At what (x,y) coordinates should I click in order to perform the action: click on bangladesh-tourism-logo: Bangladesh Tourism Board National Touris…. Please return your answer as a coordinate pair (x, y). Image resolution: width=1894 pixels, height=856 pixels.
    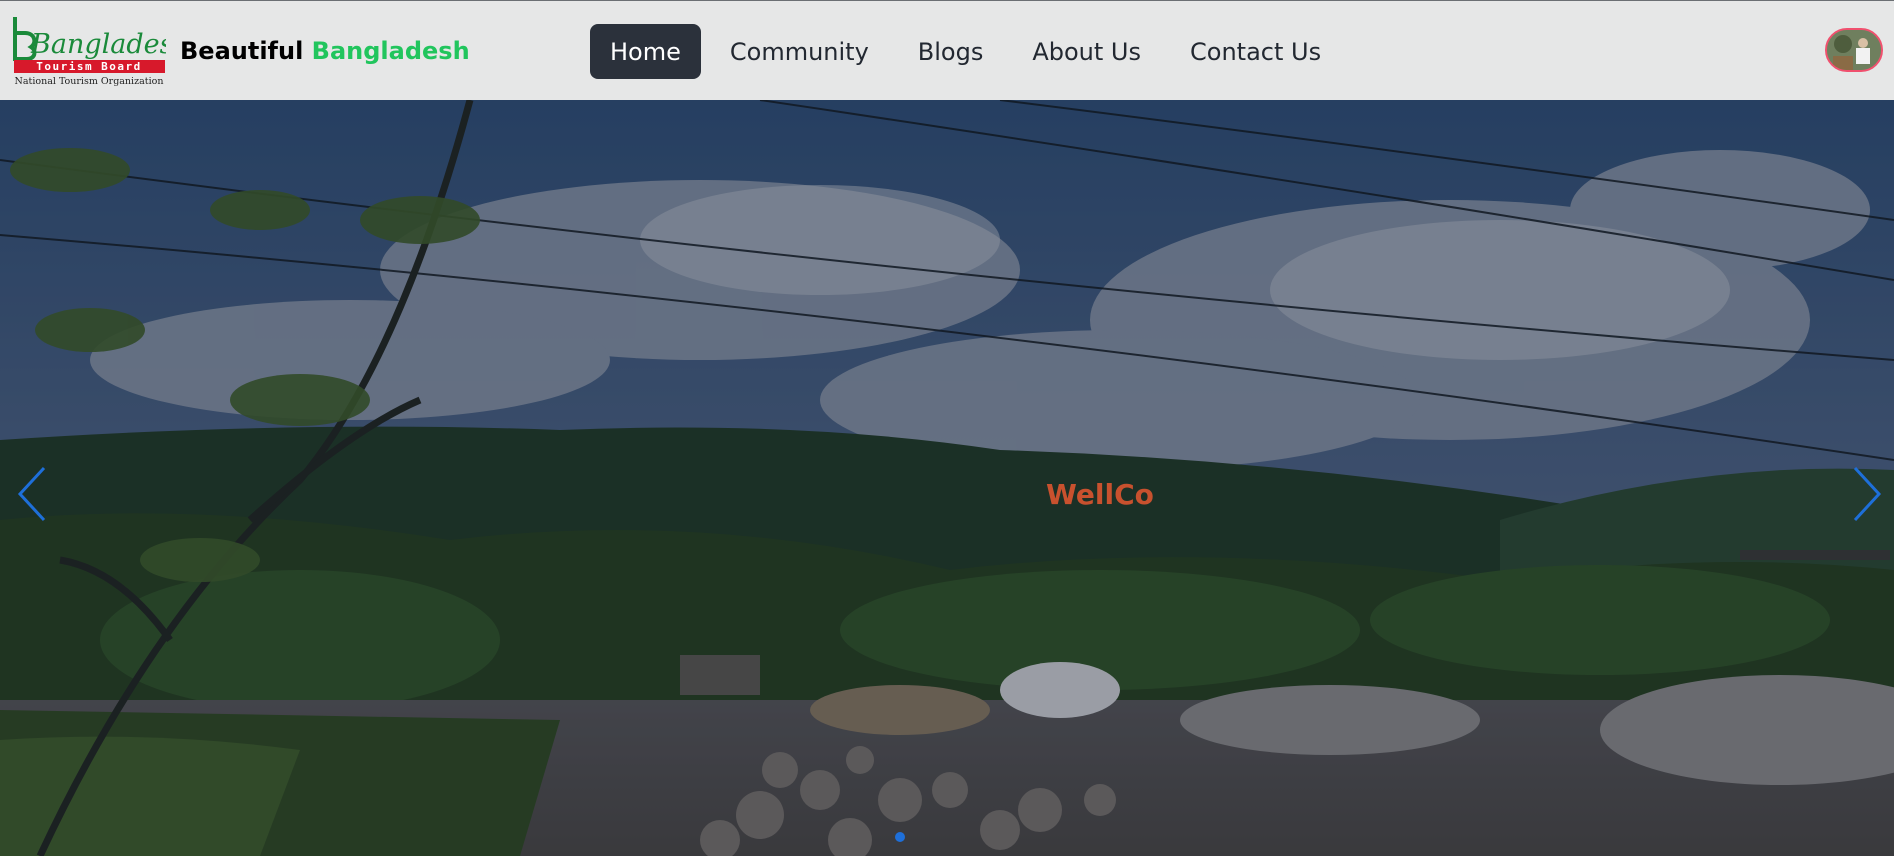
    Looking at the image, I should click on (102, 51).